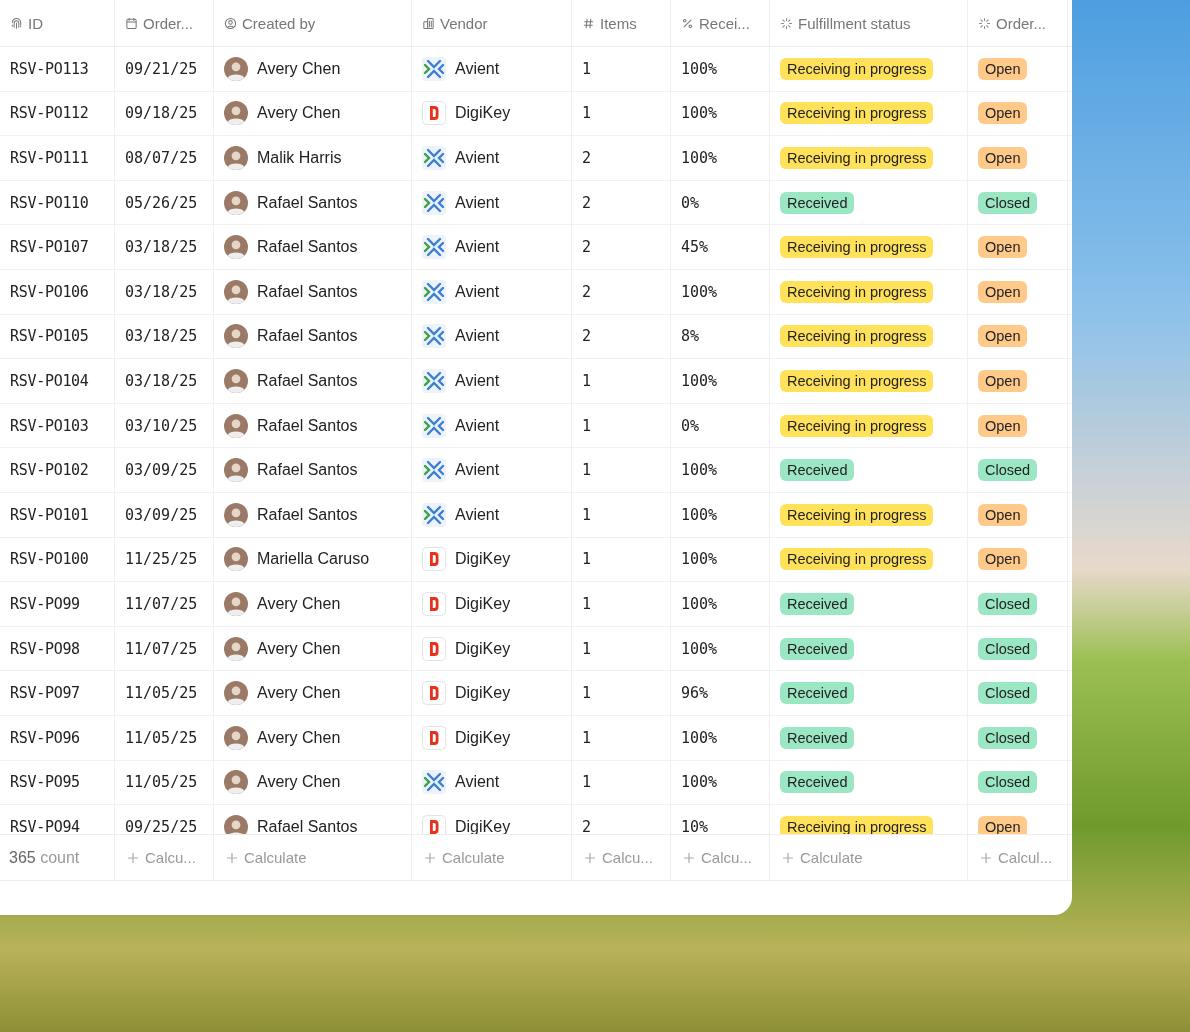 This screenshot has height=1032, width=1190. What do you see at coordinates (161, 603) in the screenshot?
I see `order-date: 11/07/25` at bounding box center [161, 603].